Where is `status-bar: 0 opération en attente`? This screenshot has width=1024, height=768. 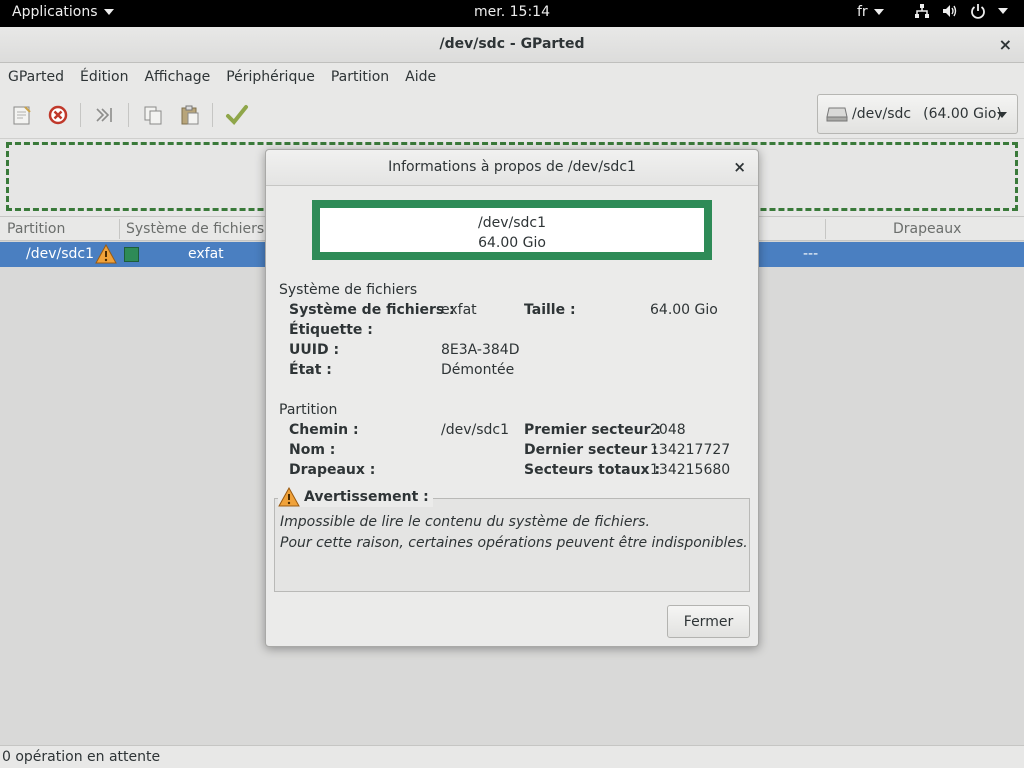 status-bar: 0 opération en attente is located at coordinates (512, 756).